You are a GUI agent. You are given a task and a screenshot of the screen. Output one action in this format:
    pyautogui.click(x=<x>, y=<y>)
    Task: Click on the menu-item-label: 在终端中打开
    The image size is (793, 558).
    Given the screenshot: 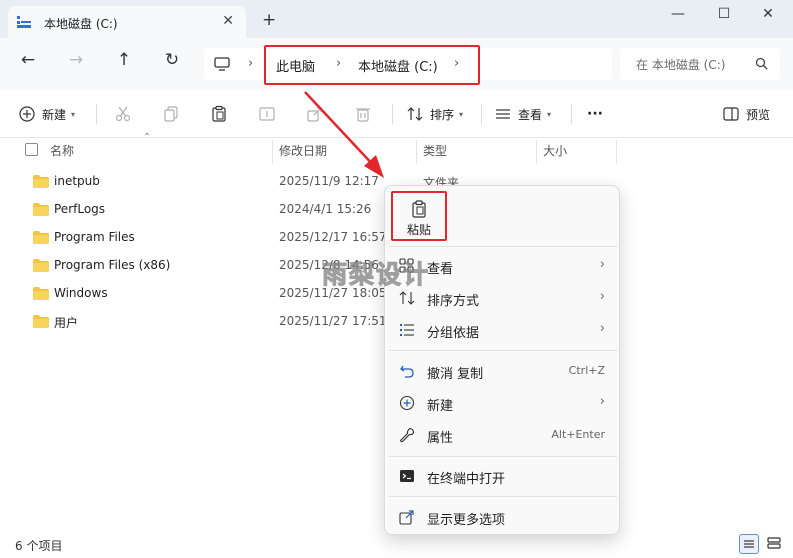 What is the action you would take?
    pyautogui.click(x=466, y=479)
    